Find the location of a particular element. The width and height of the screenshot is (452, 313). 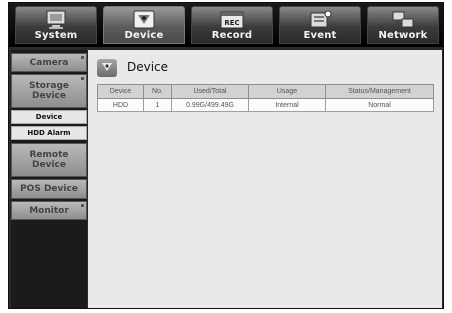

sidebar-item-label: Monitor is located at coordinates (49, 210).